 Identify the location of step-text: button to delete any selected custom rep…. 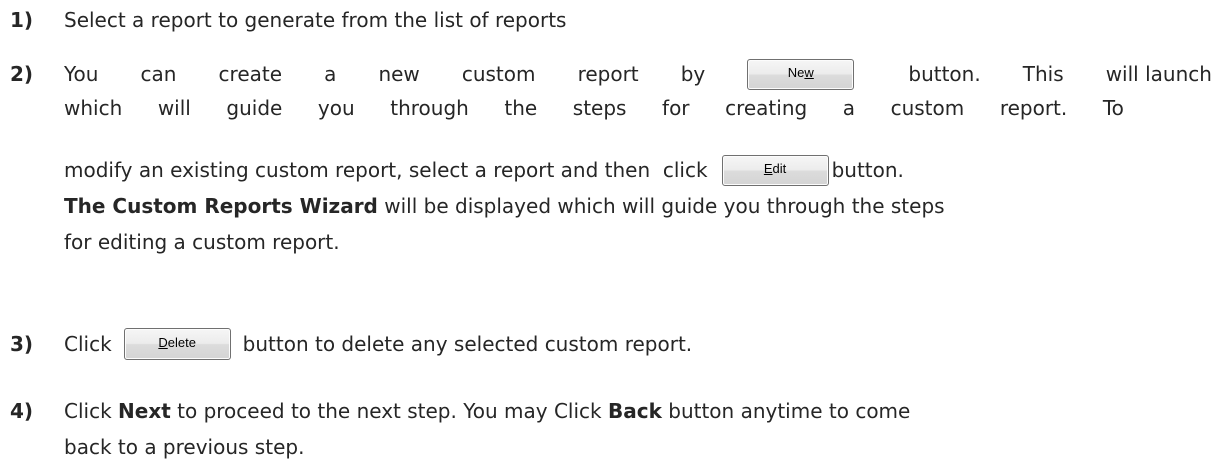
(467, 344).